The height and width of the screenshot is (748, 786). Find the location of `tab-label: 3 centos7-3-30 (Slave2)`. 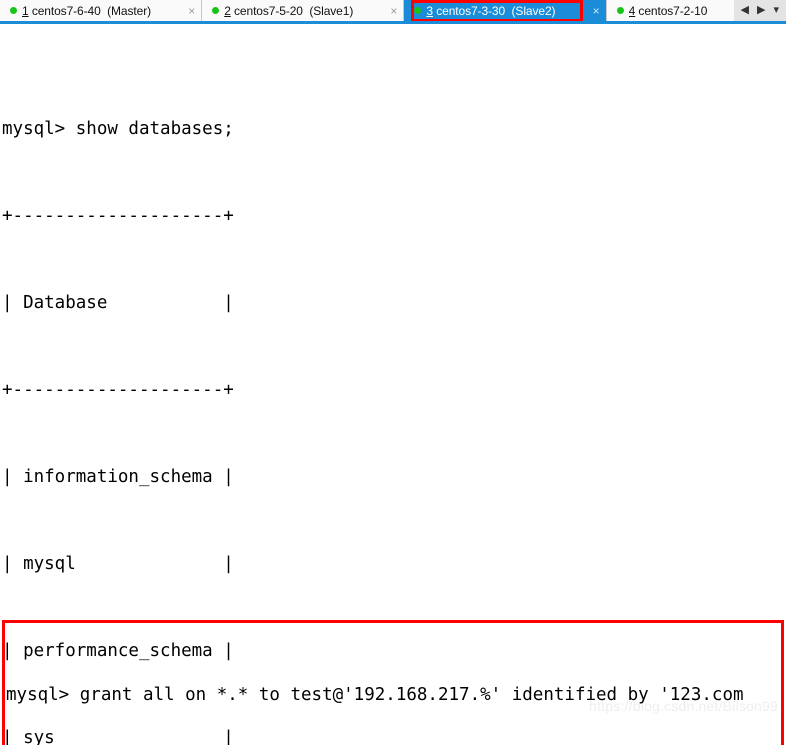

tab-label: 3 centos7-3-30 (Slave2) is located at coordinates (504, 11).